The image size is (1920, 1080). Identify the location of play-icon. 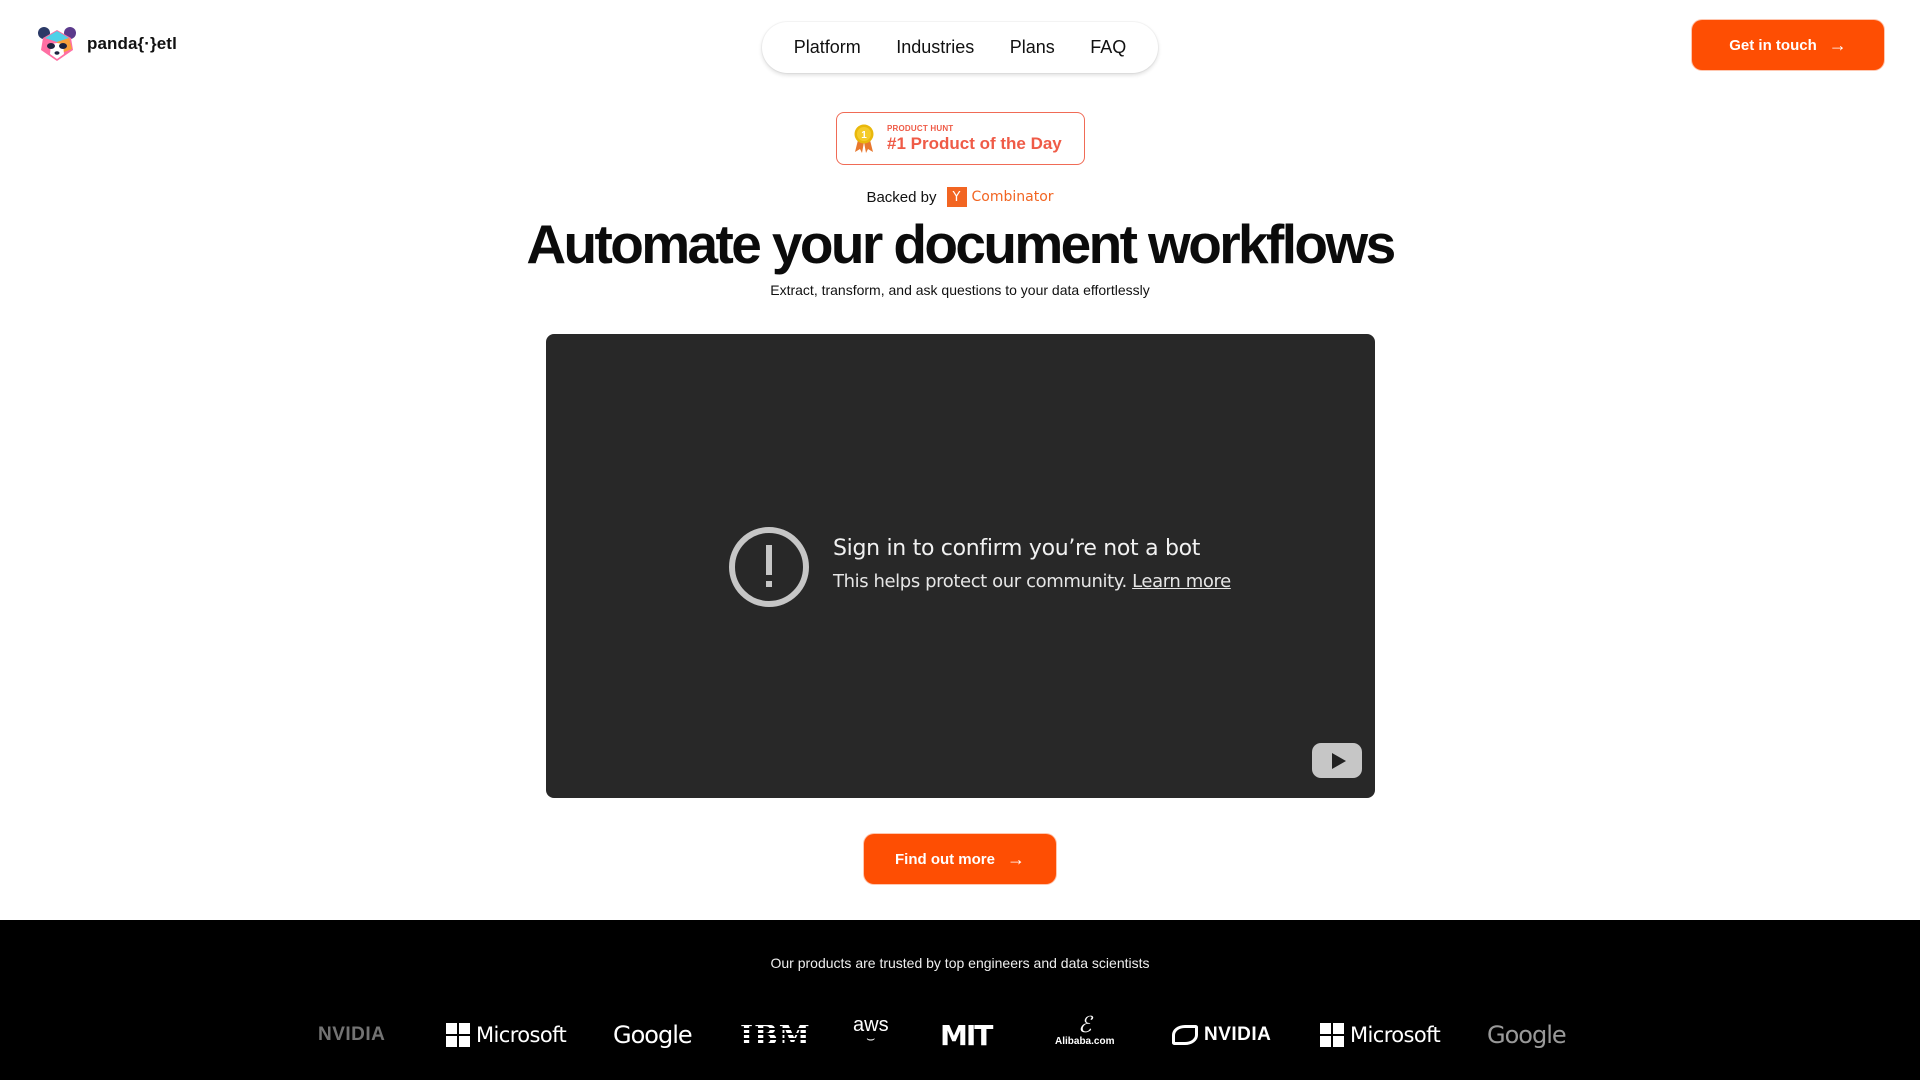
(1339, 761).